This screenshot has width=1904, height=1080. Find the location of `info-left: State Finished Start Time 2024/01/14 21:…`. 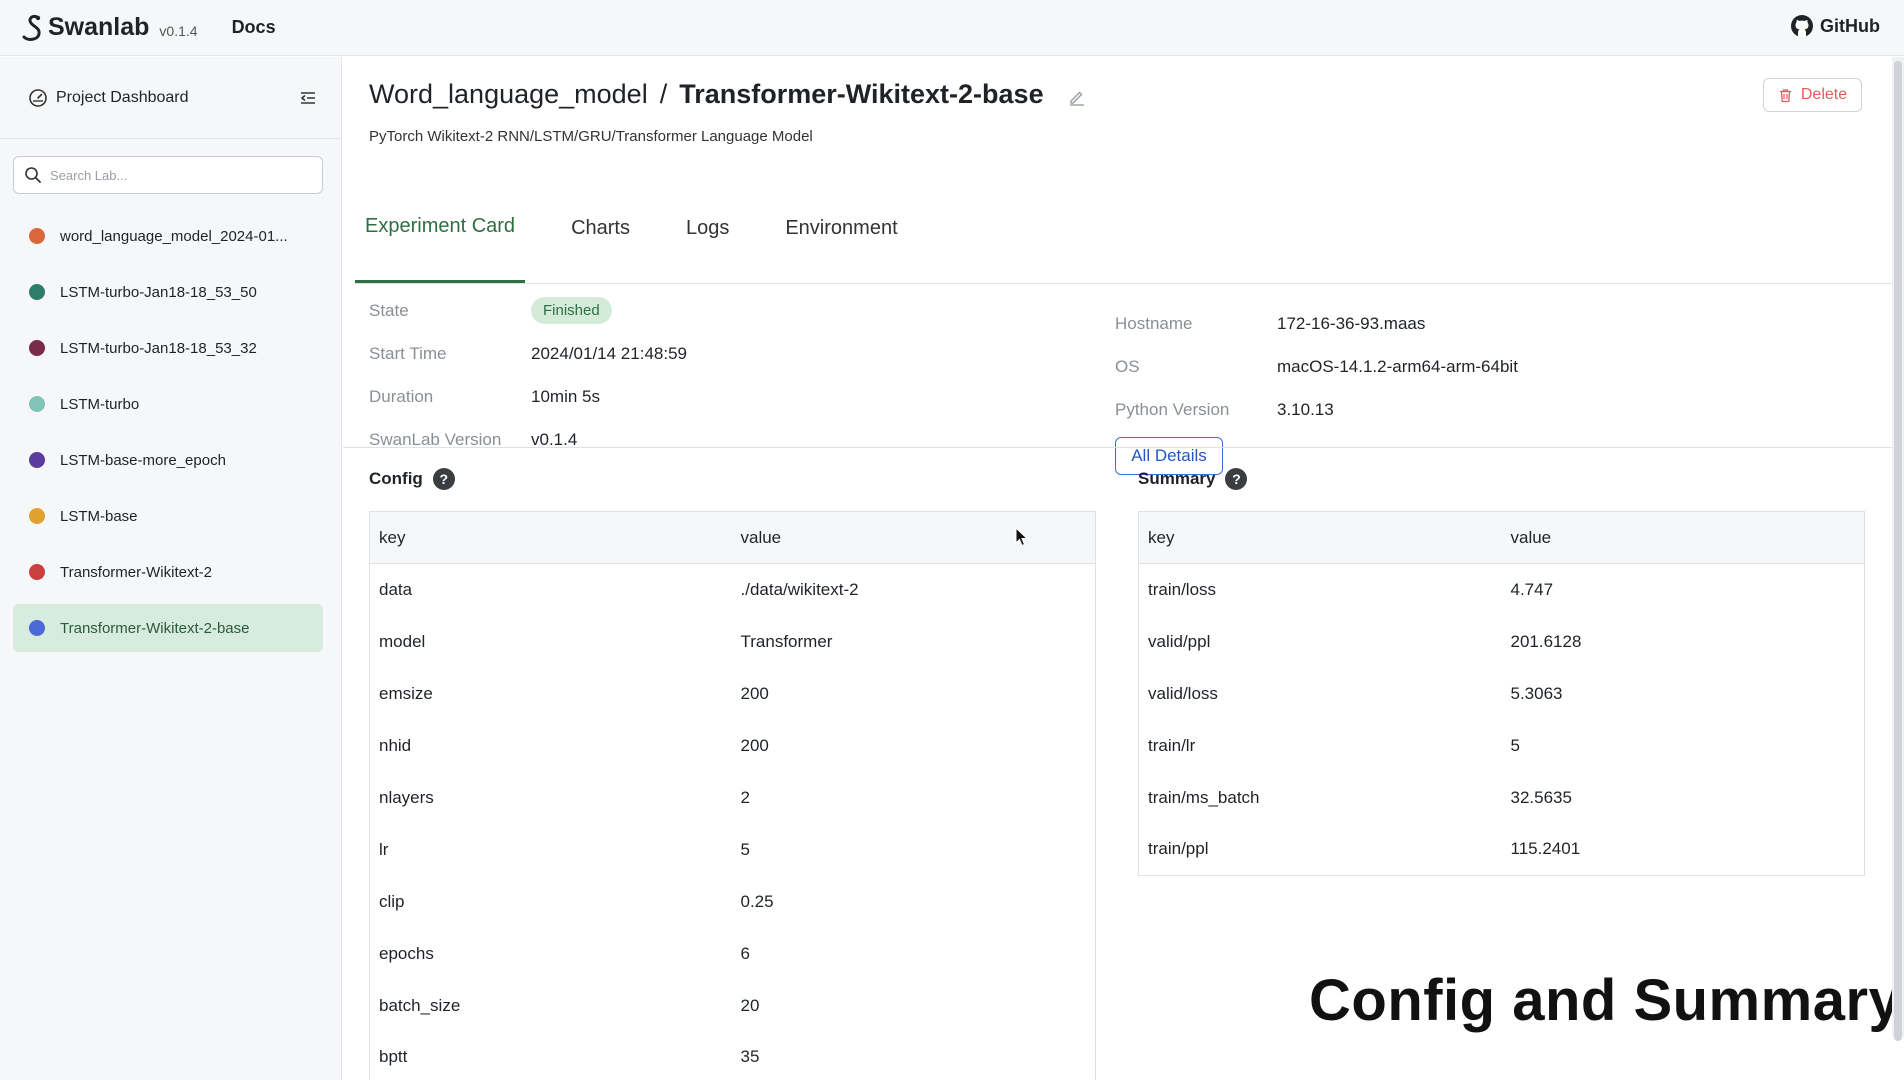

info-left: State Finished Start Time 2024/01/14 21:… is located at coordinates (528, 375).